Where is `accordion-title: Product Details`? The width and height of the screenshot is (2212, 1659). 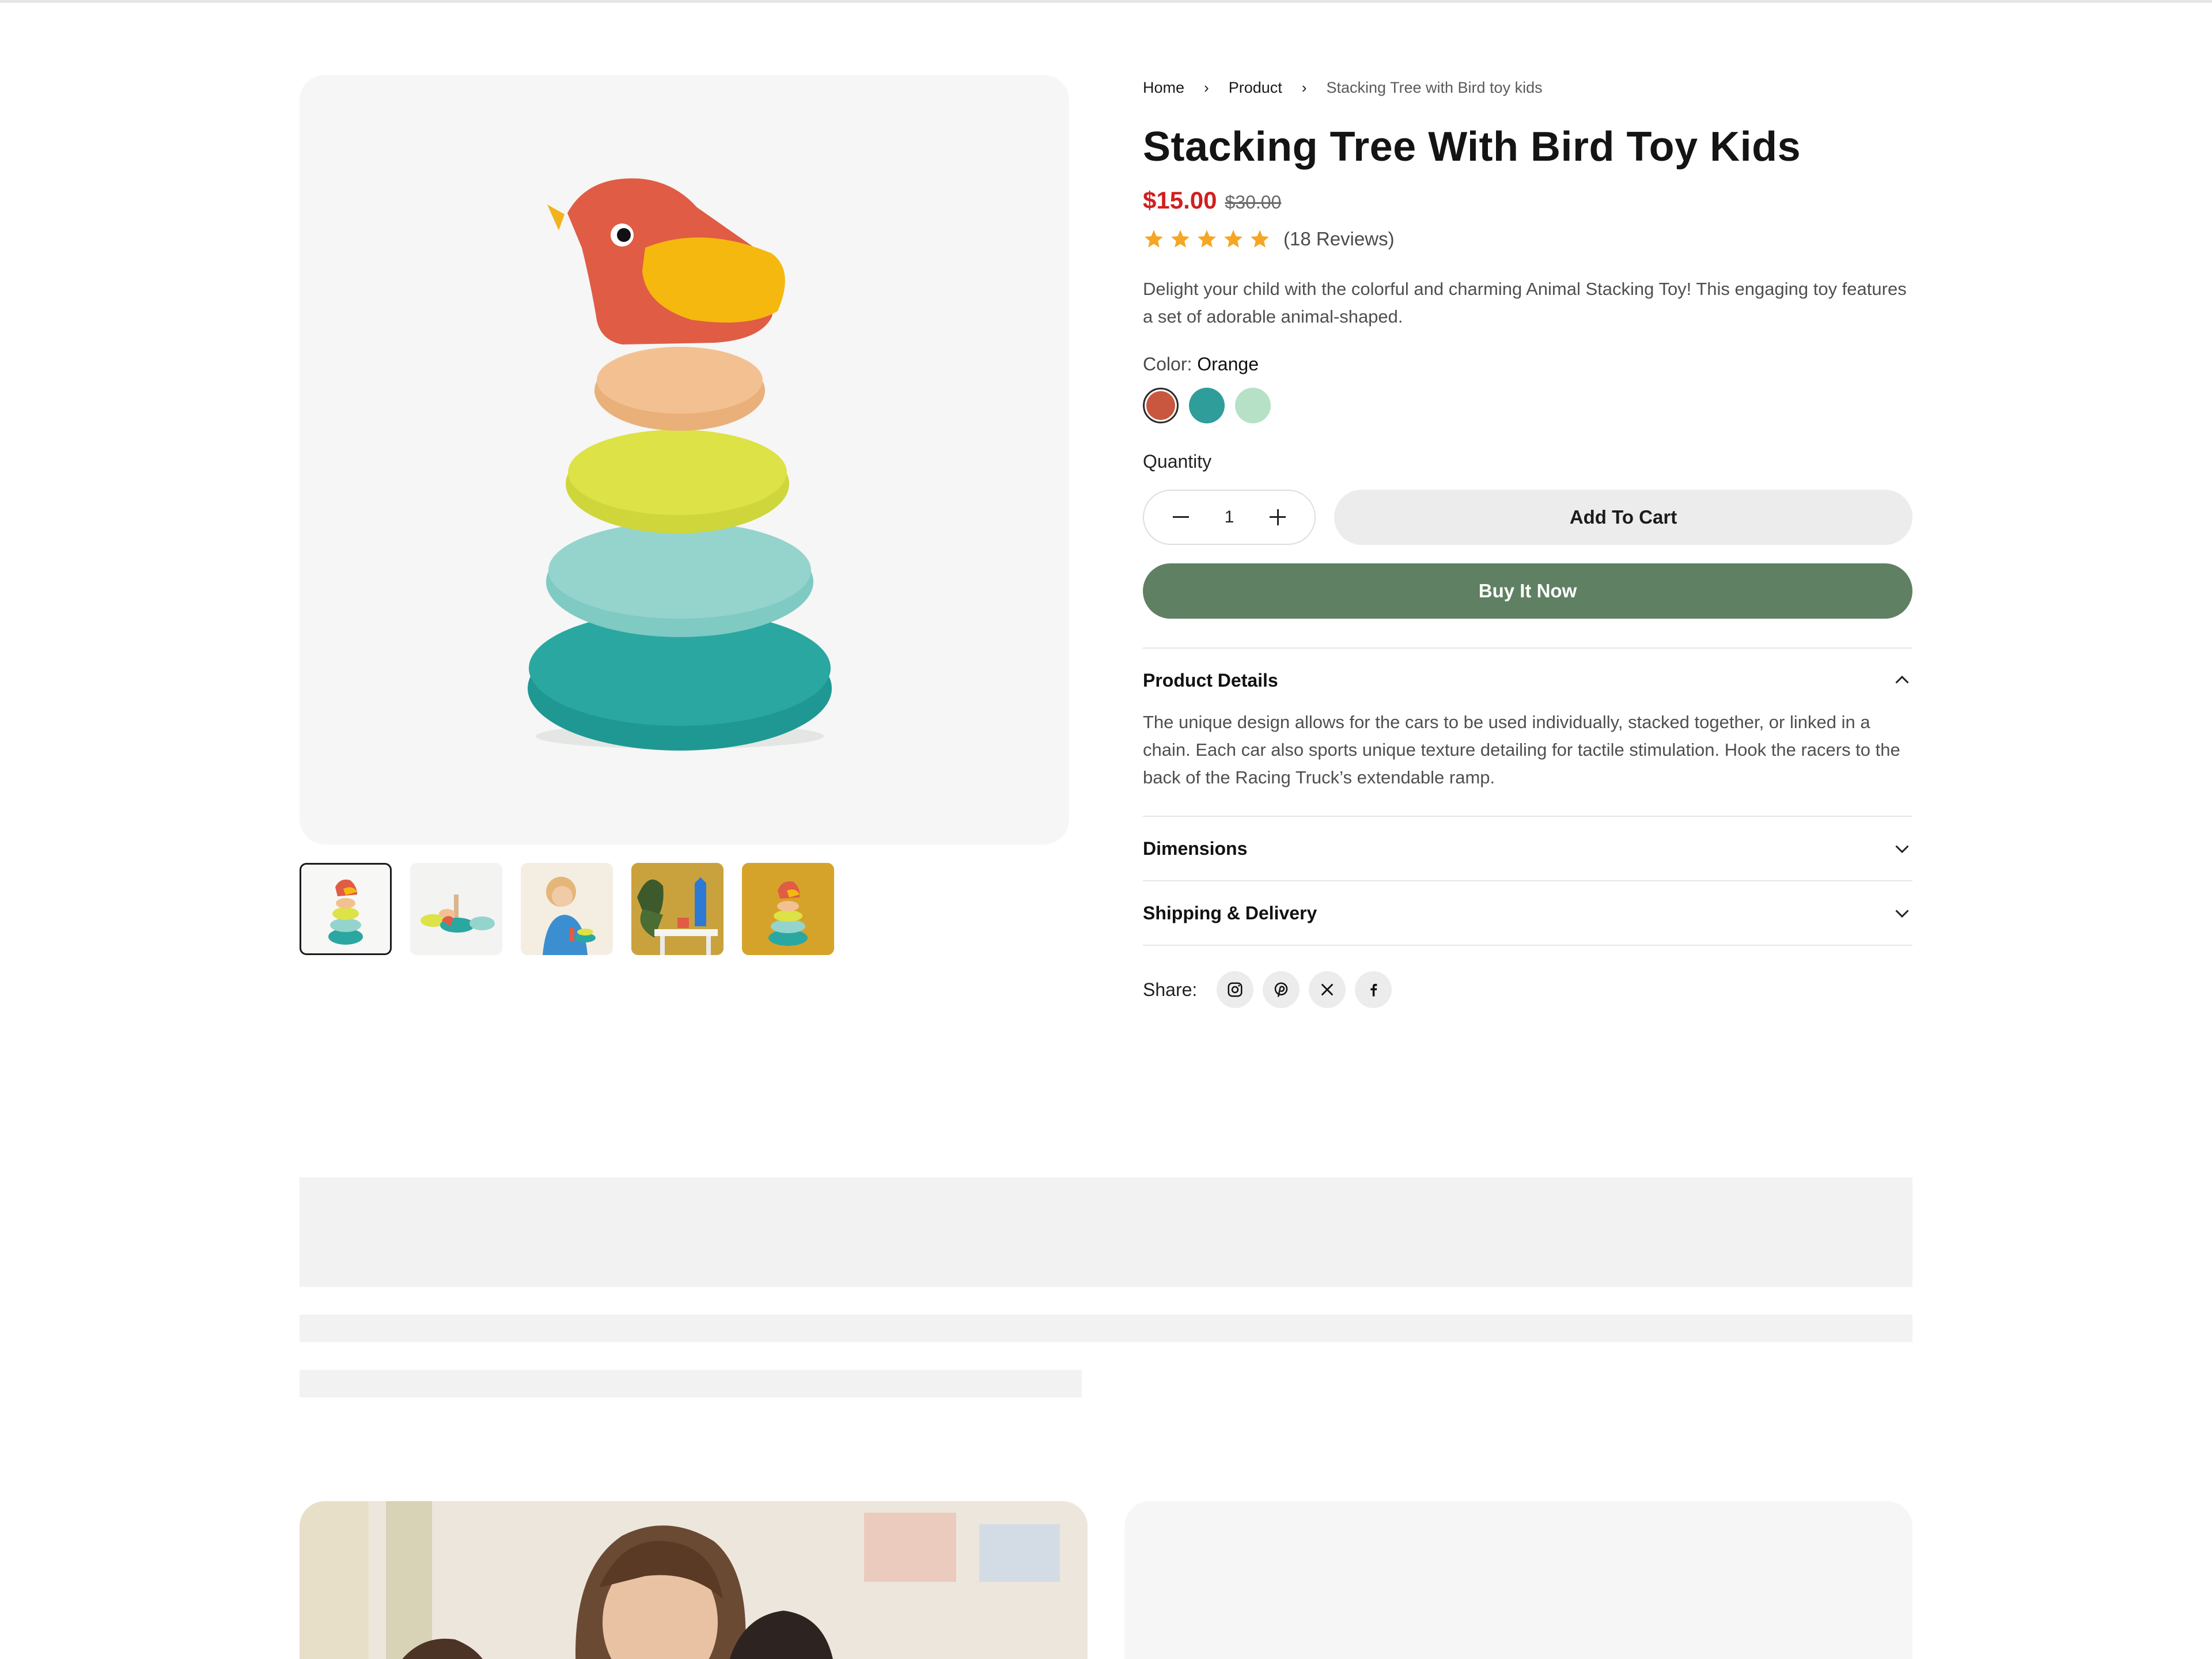 accordion-title: Product Details is located at coordinates (1210, 680).